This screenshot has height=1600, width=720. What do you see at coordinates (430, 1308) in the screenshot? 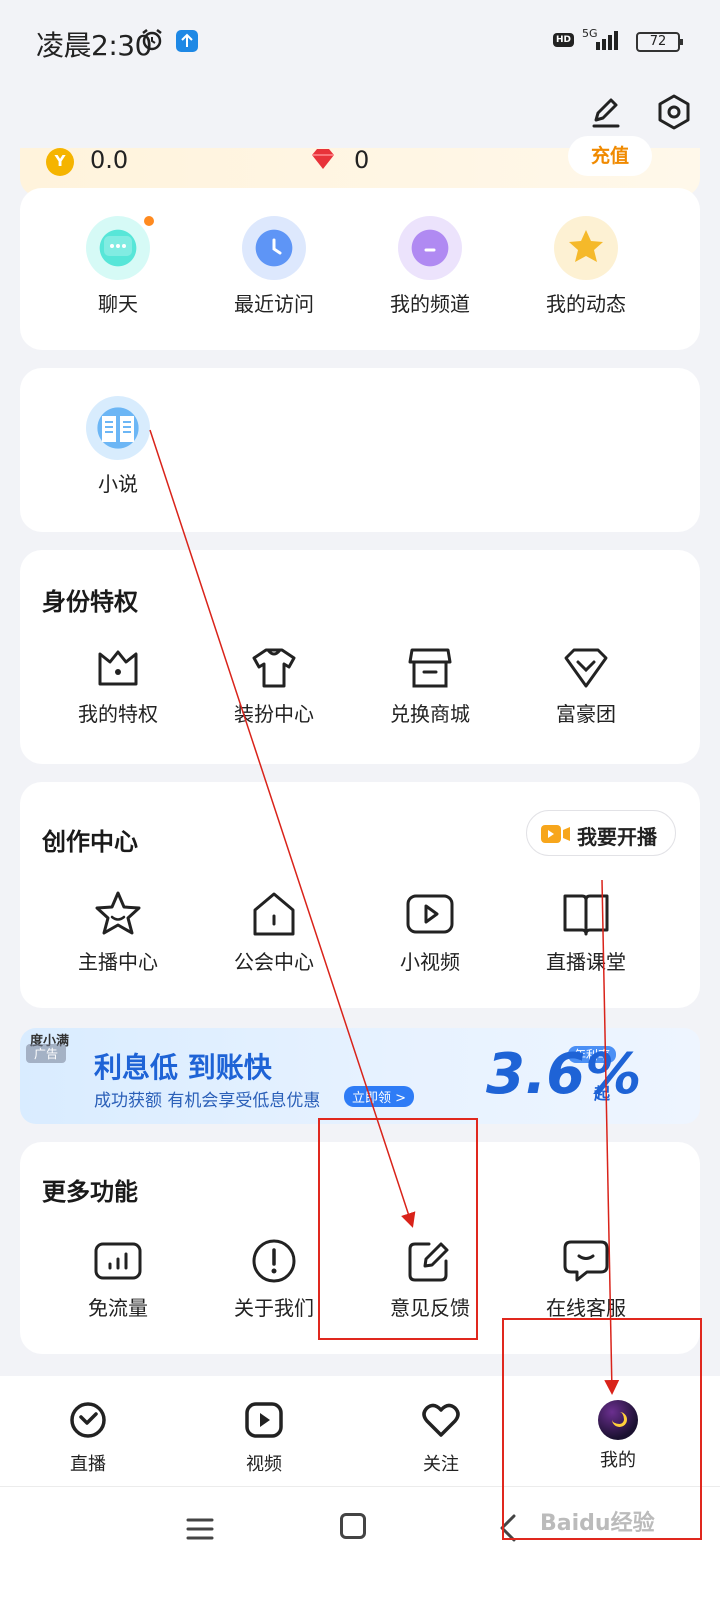
I see `more-label: 意见反馈` at bounding box center [430, 1308].